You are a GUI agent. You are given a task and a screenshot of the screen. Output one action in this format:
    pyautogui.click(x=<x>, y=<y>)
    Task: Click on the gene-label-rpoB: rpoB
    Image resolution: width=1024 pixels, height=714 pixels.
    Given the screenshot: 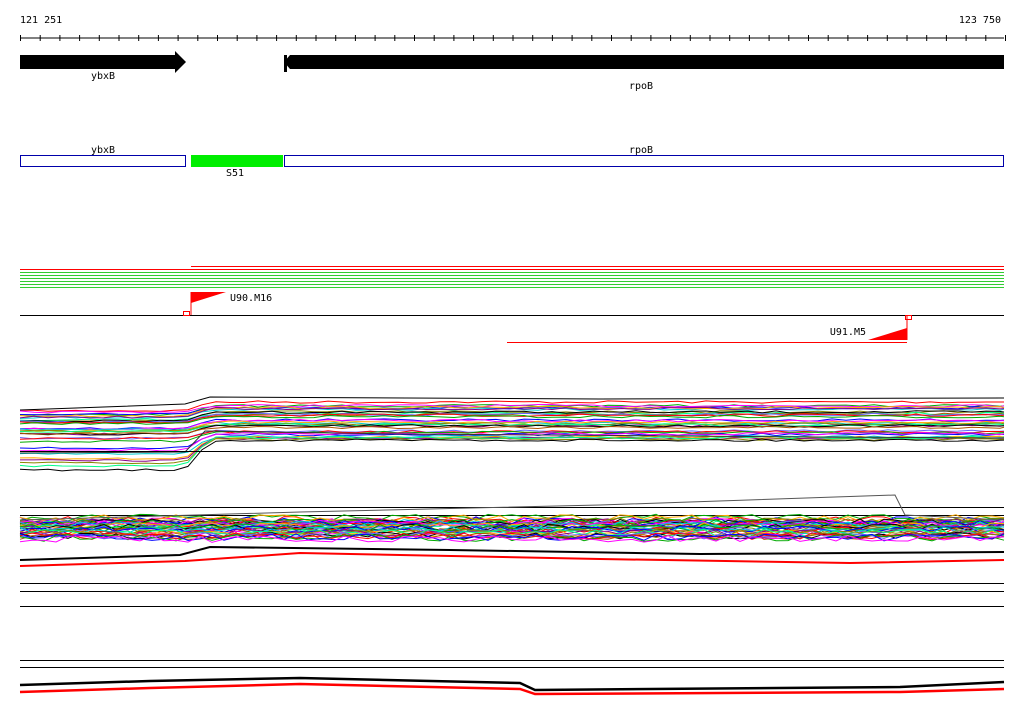 What is the action you would take?
    pyautogui.click(x=641, y=86)
    